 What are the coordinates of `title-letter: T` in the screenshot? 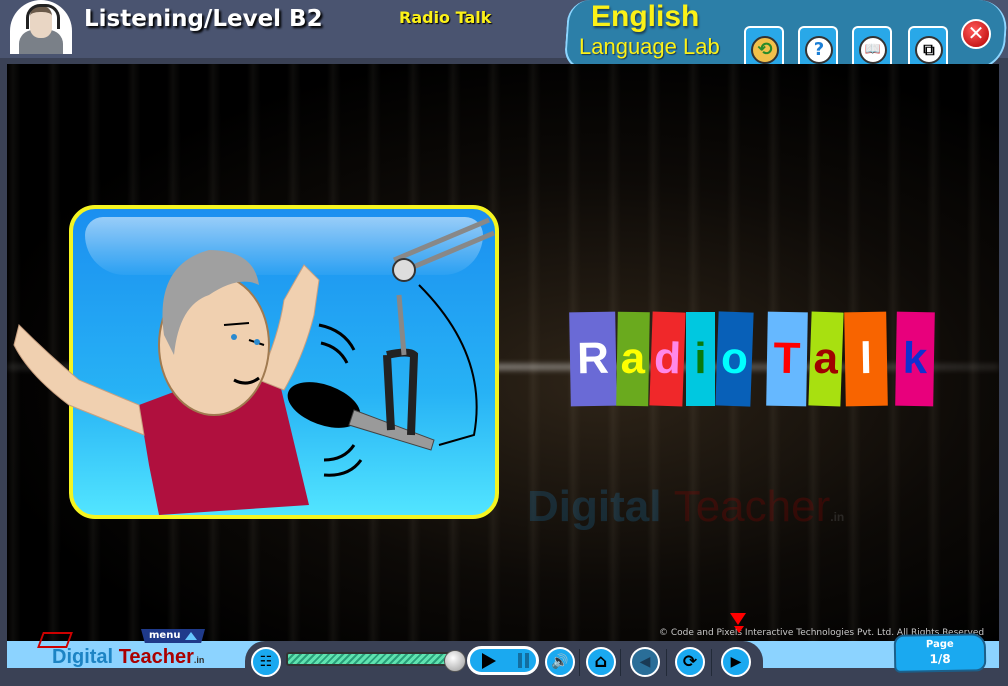 It's located at (787, 359).